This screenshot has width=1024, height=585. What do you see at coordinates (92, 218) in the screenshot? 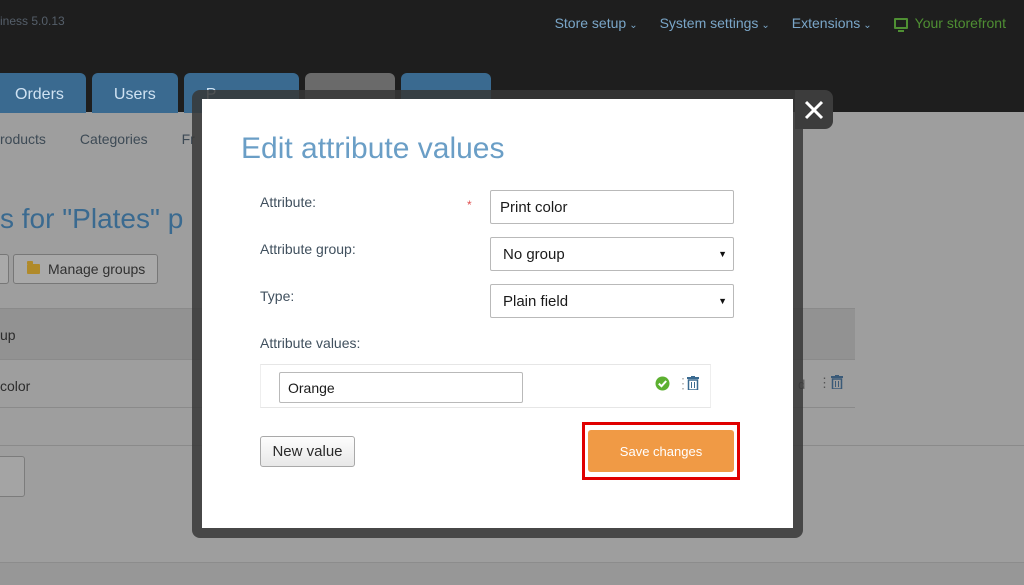
I see `page-title: s for "Plates" p` at bounding box center [92, 218].